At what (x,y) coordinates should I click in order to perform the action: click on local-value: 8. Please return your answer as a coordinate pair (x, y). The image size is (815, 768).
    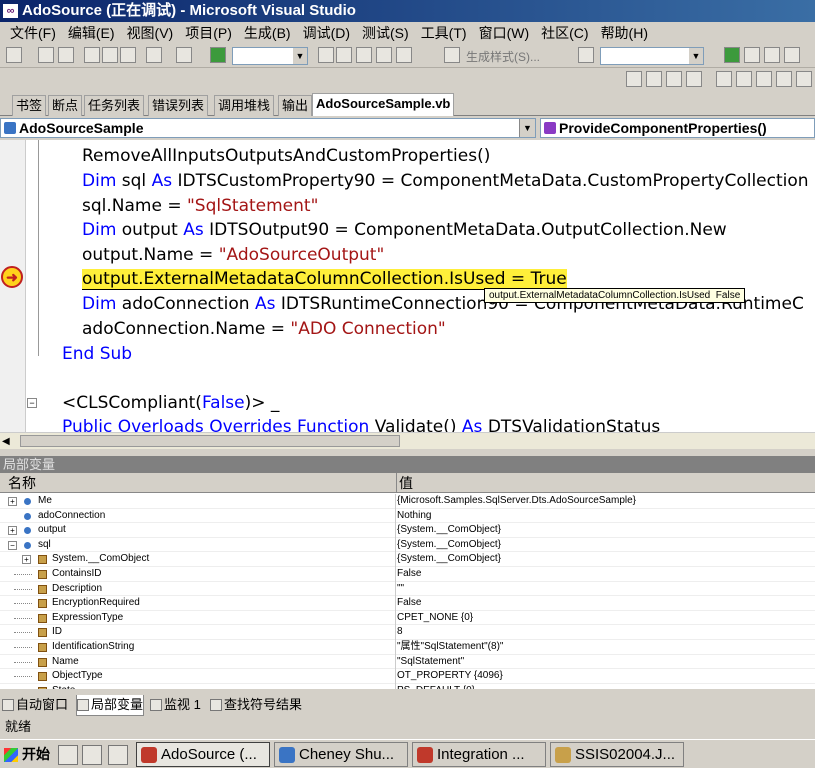
    Looking at the image, I should click on (400, 632).